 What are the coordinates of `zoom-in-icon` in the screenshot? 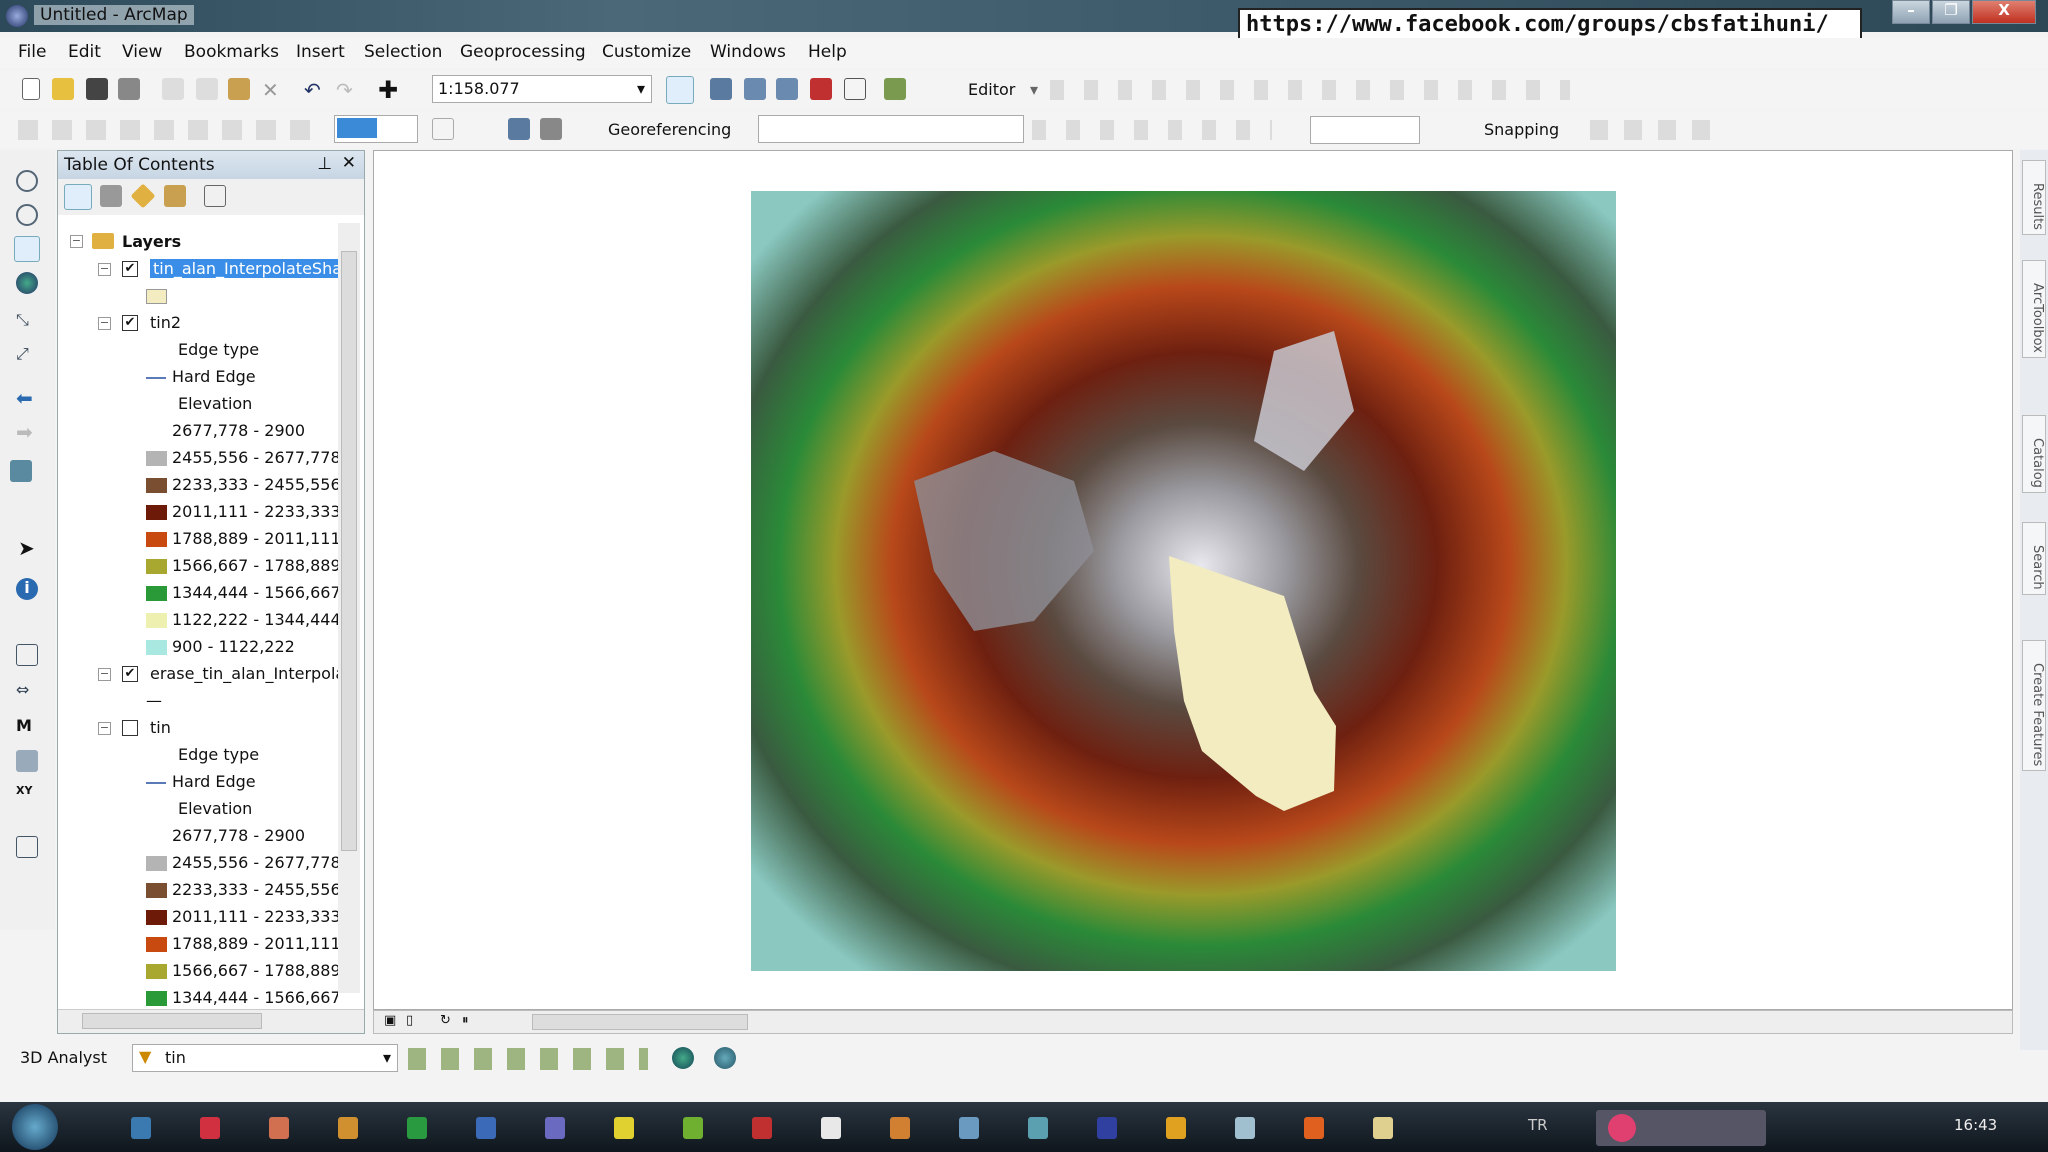 It's located at (27, 181).